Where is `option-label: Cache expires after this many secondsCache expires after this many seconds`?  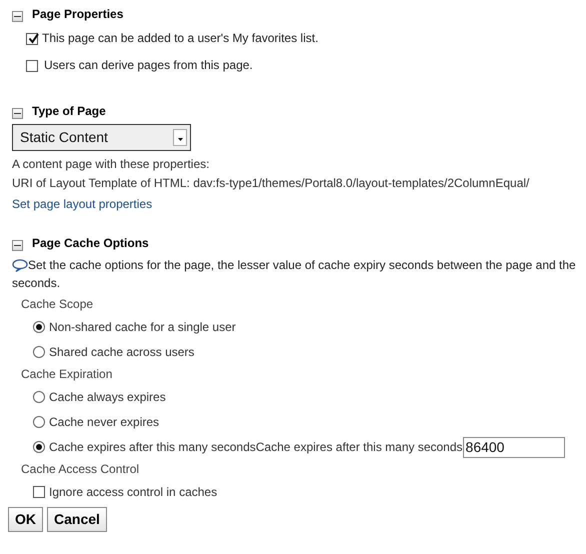 option-label: Cache expires after this many secondsCache expires after this many seconds is located at coordinates (256, 447).